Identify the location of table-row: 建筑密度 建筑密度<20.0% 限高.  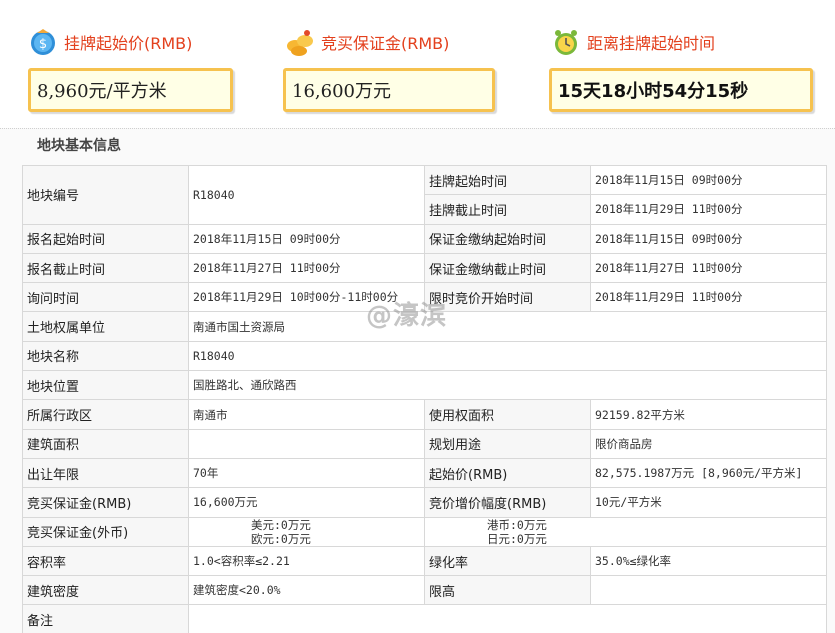
(424, 590).